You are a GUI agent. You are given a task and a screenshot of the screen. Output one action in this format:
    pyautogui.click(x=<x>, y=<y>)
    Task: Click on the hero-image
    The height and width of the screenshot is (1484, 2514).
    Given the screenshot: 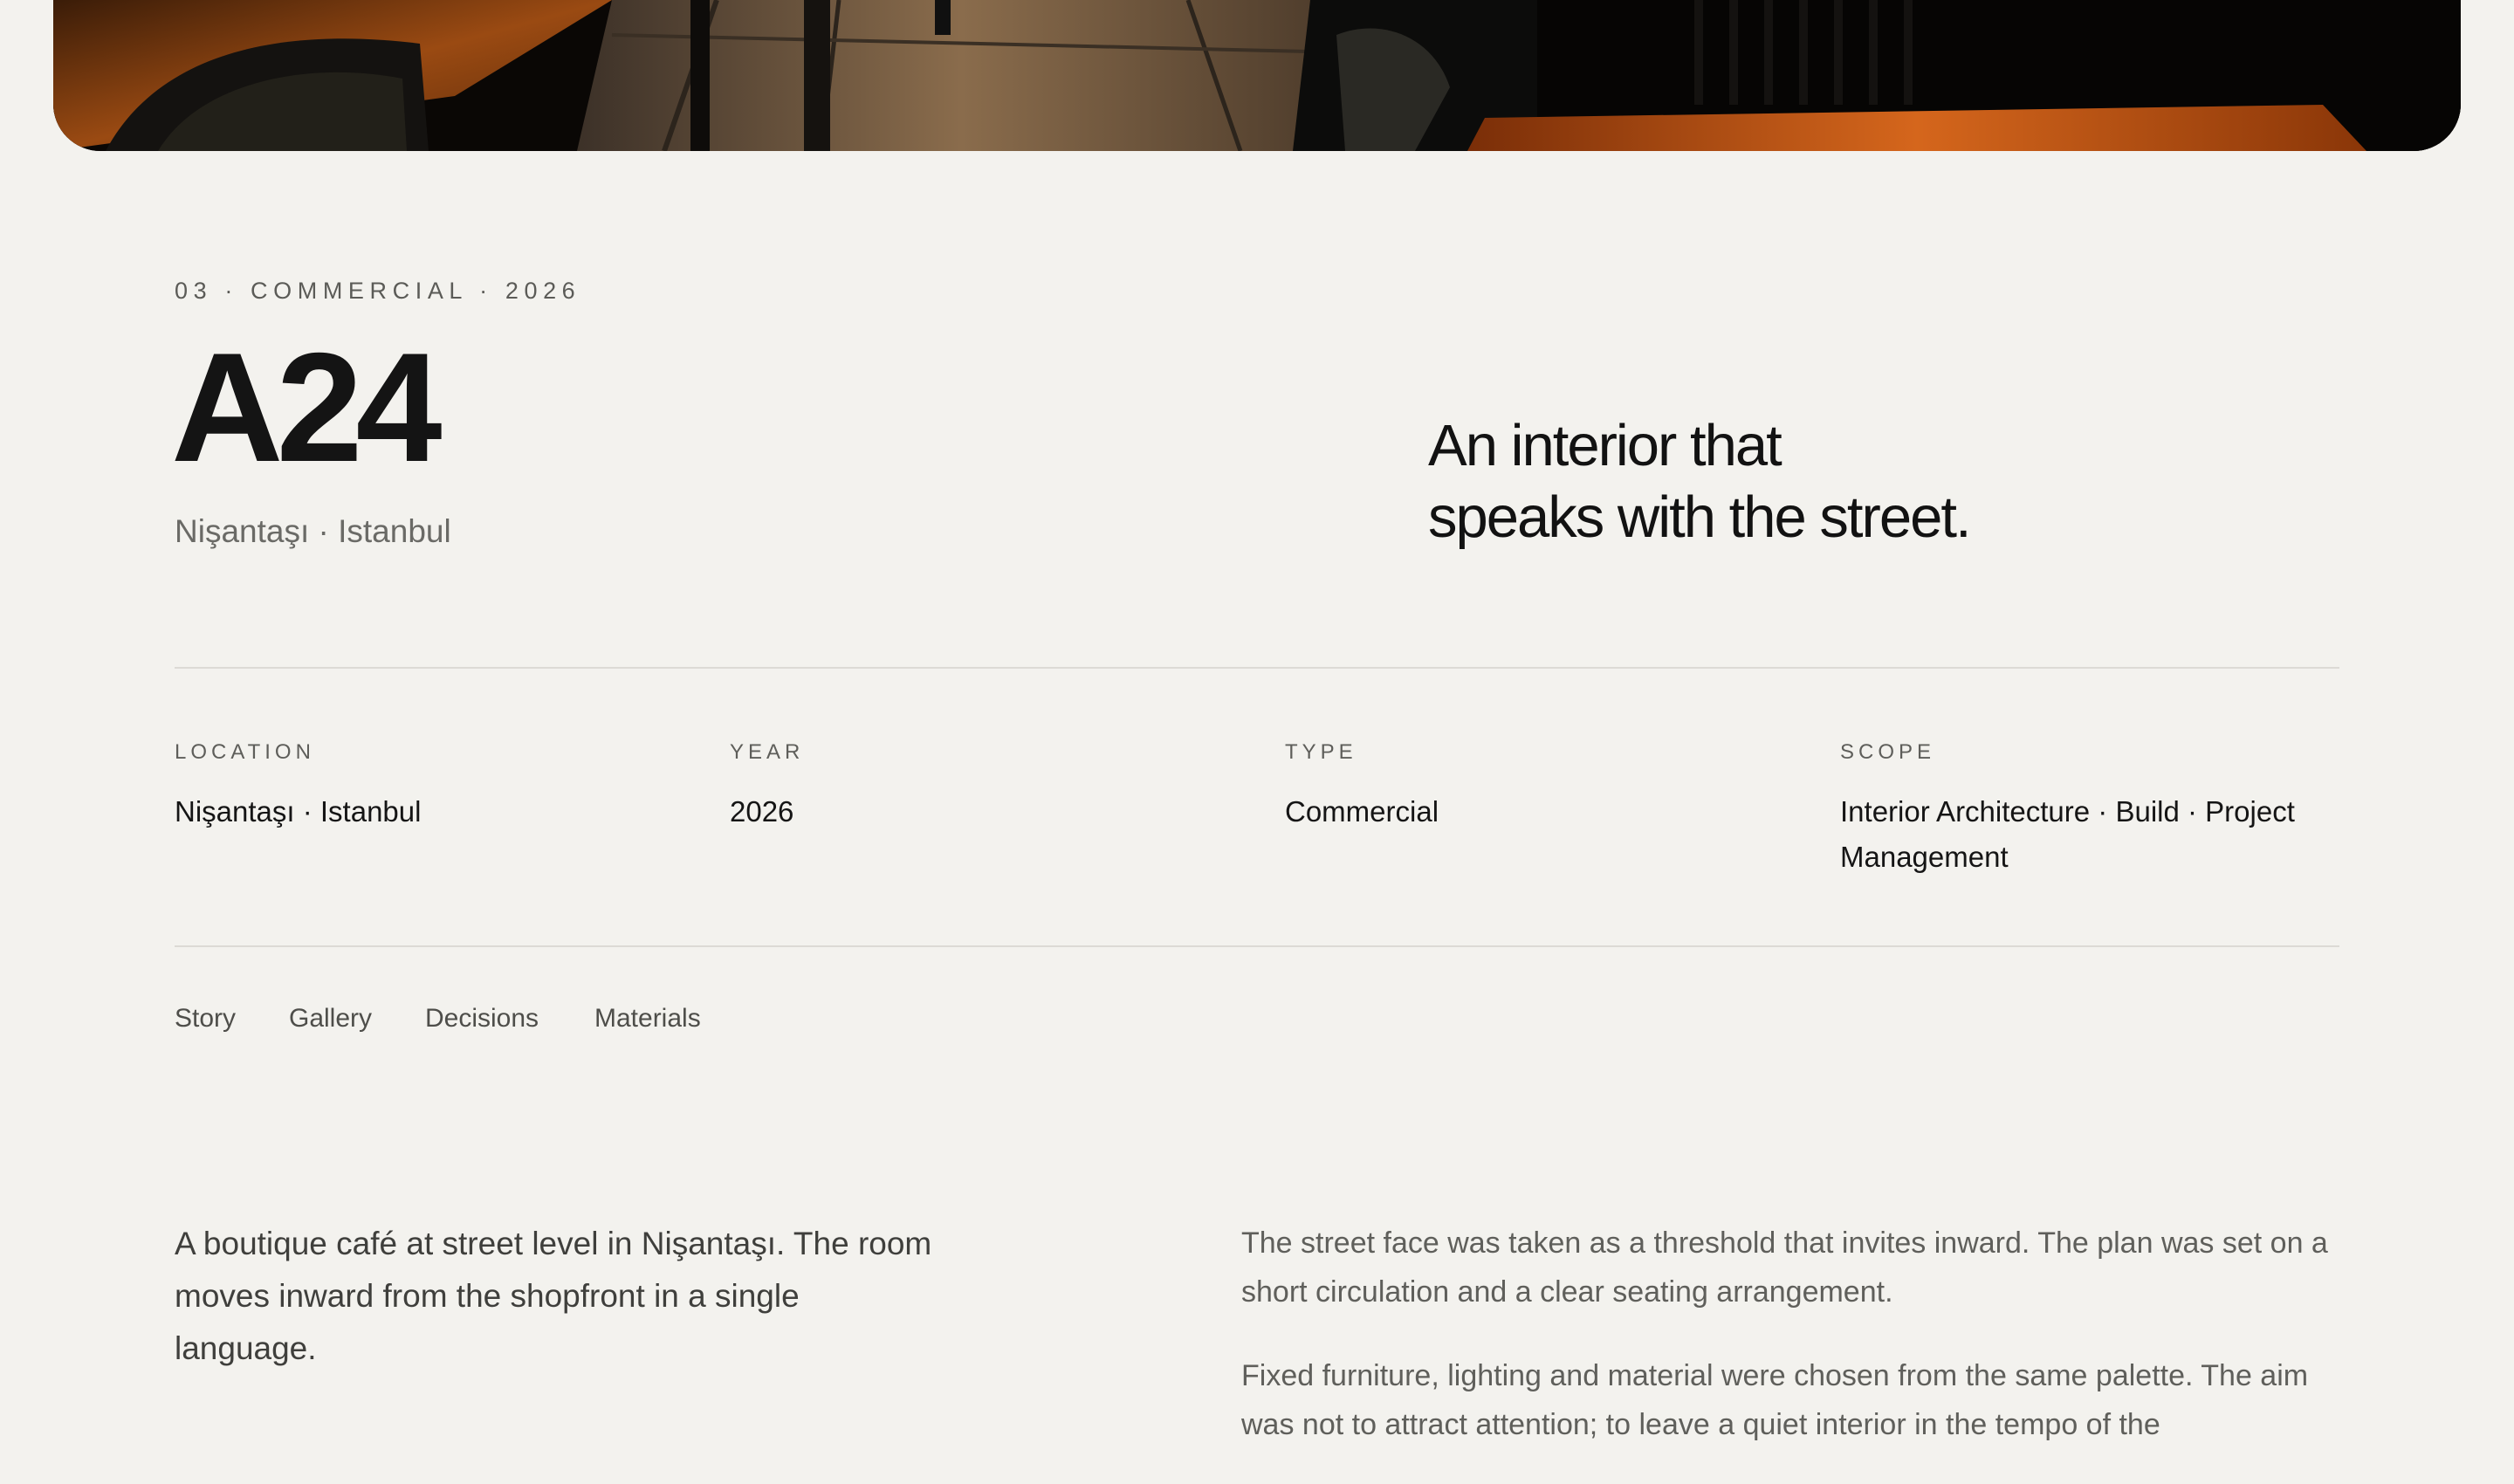 What is the action you would take?
    pyautogui.click(x=1257, y=75)
    